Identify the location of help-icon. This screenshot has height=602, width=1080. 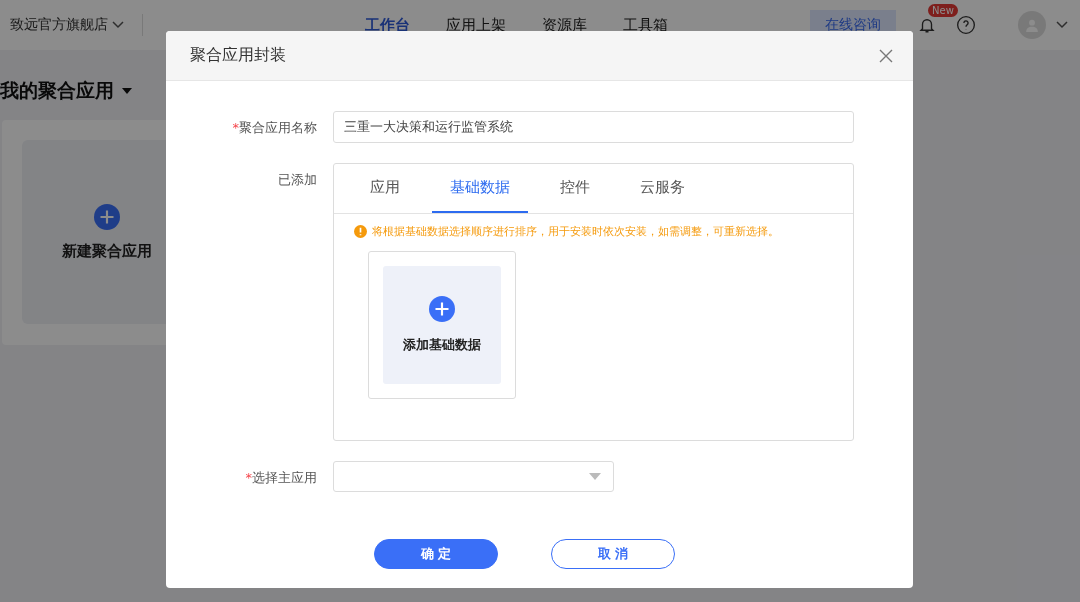
(966, 25).